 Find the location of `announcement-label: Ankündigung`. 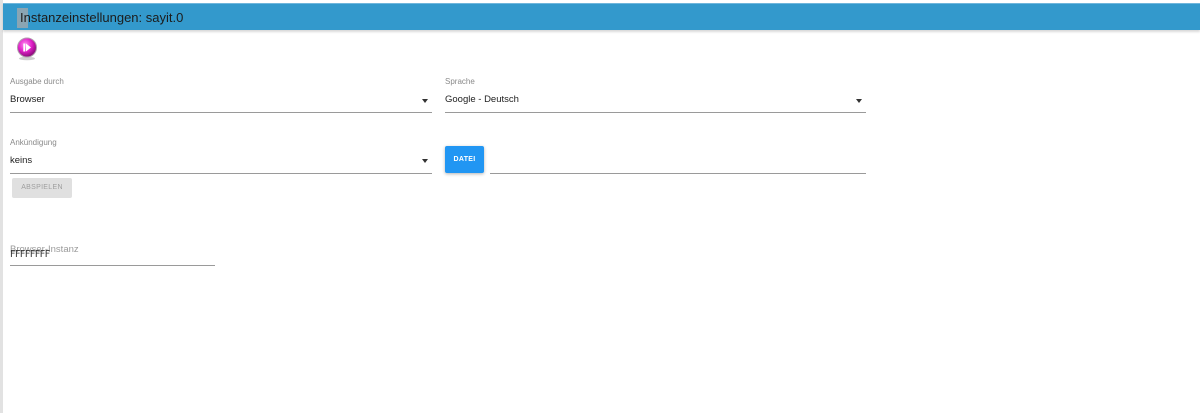

announcement-label: Ankündigung is located at coordinates (33, 142).